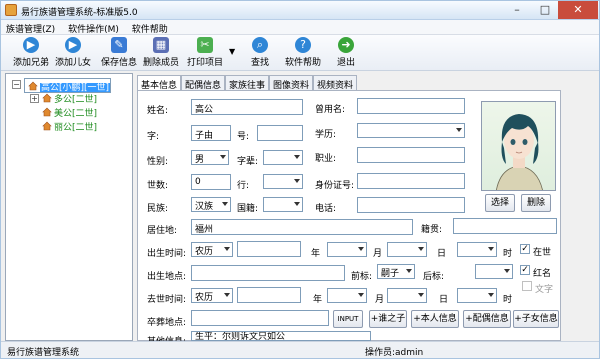 Image resolution: width=600 pixels, height=359 pixels. I want to click on alive-checkbox: ✓, so click(525, 249).